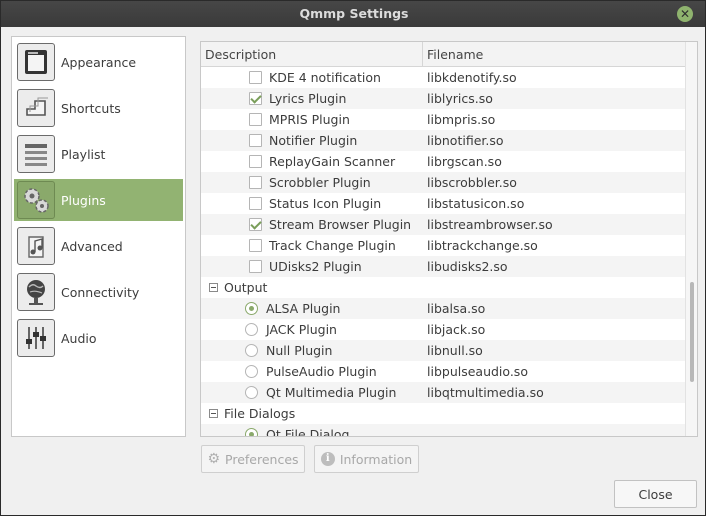 Image resolution: width=706 pixels, height=516 pixels. I want to click on sidebar-item-playlist: Playlist, so click(98, 154).